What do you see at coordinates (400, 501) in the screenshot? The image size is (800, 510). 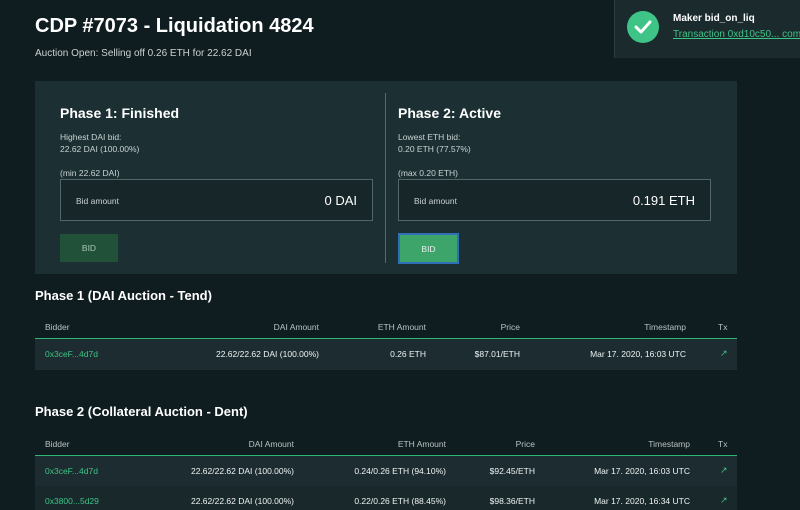 I see `eth-amount: 0.22/0.26 ETH (88.45%)` at bounding box center [400, 501].